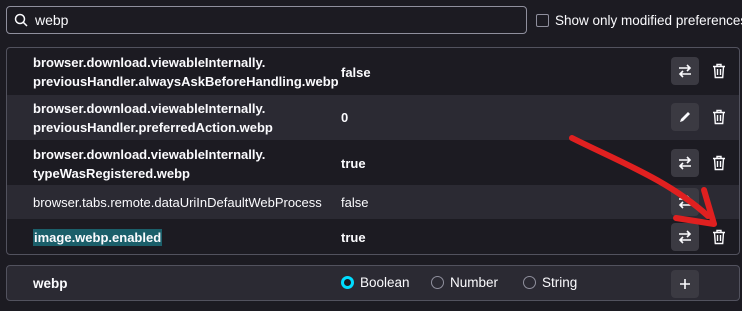 The width and height of the screenshot is (742, 311). What do you see at coordinates (464, 282) in the screenshot?
I see `type-number-option: Number` at bounding box center [464, 282].